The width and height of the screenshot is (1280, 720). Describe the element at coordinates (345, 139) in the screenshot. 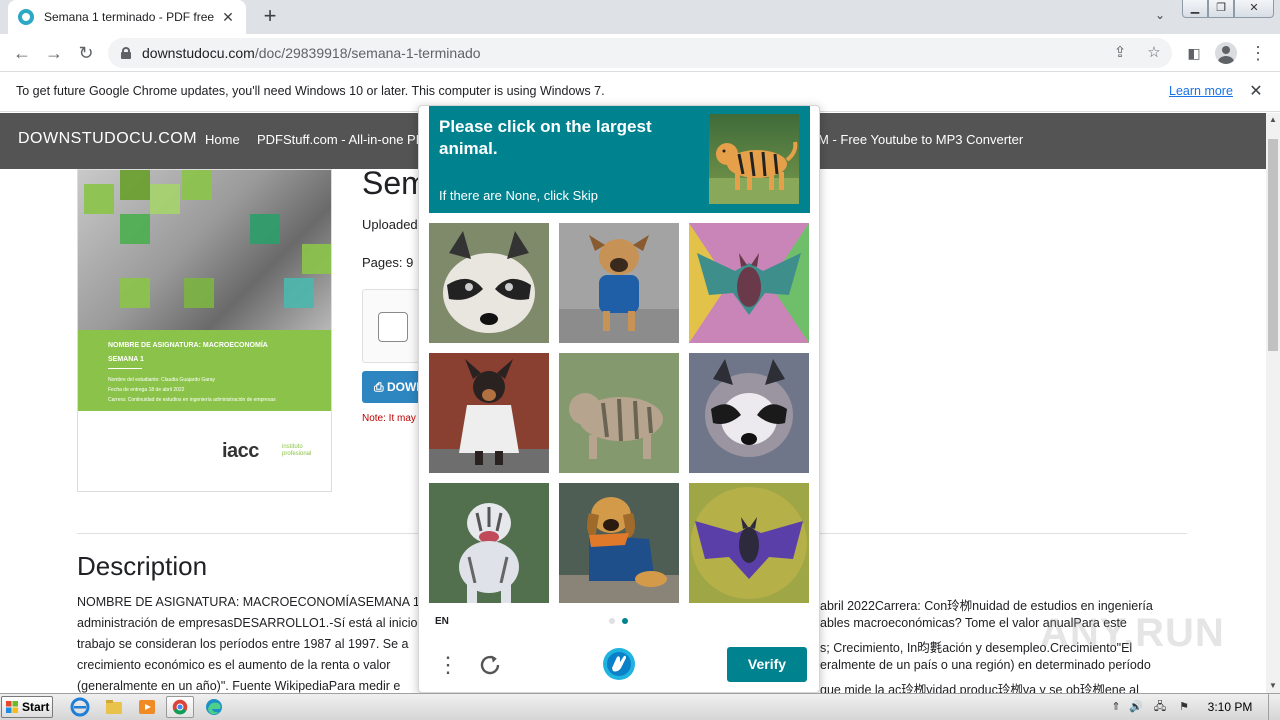

I see `nav-link-pdfstuff: PDFStuff.com - All-in-one PDF` at that location.